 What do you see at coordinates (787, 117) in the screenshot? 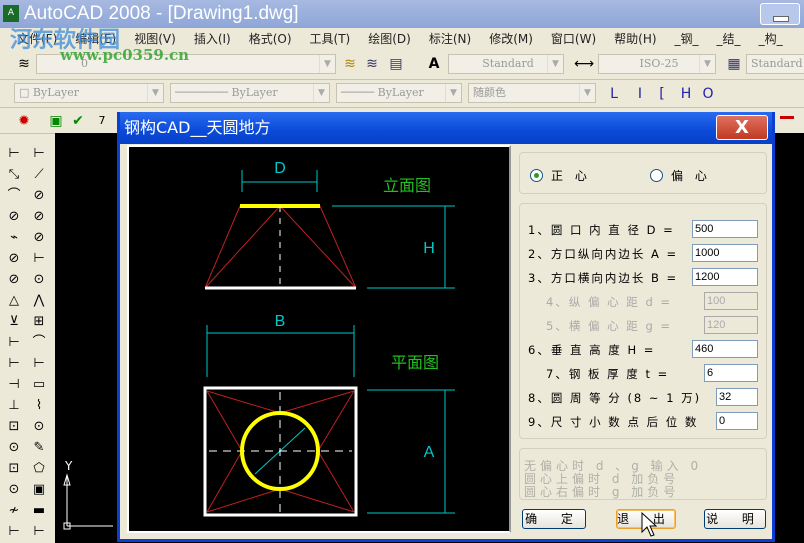
I see `close-drawing-icon` at bounding box center [787, 117].